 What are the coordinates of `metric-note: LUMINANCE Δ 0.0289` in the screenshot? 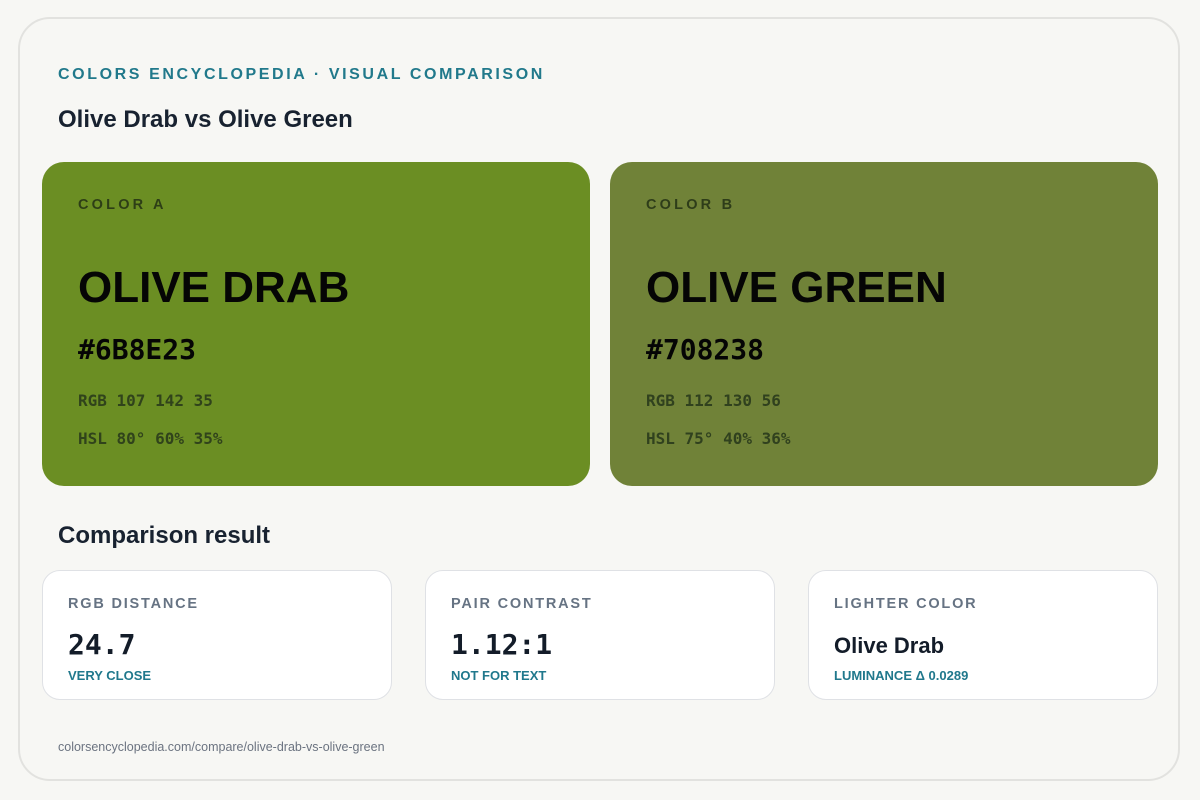 It's located at (901, 675).